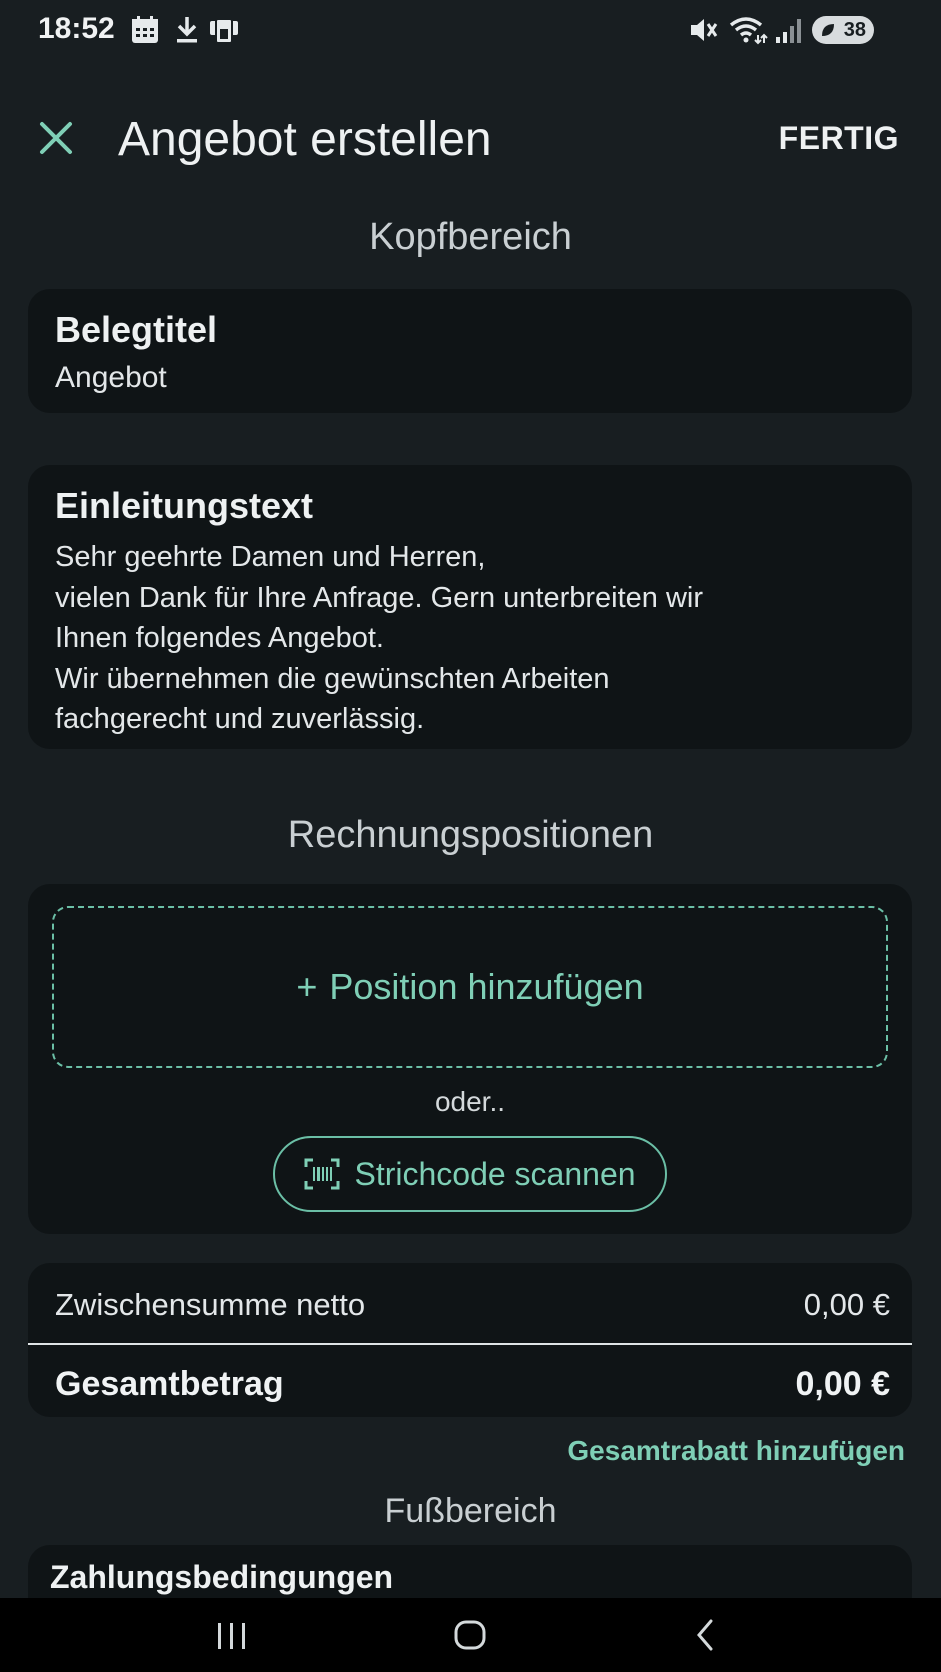  I want to click on back-icon, so click(705, 1635).